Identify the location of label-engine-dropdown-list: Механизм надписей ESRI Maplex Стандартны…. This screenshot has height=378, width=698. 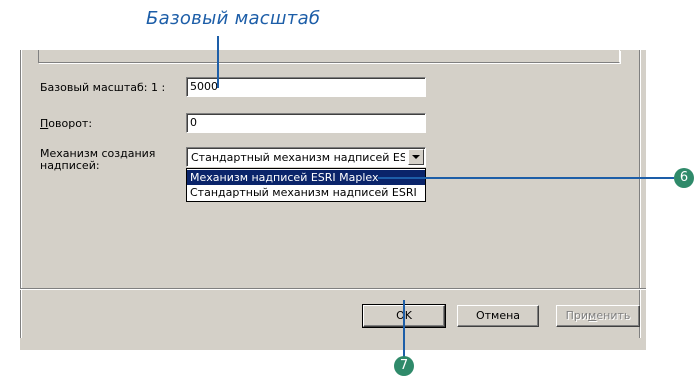
(306, 185).